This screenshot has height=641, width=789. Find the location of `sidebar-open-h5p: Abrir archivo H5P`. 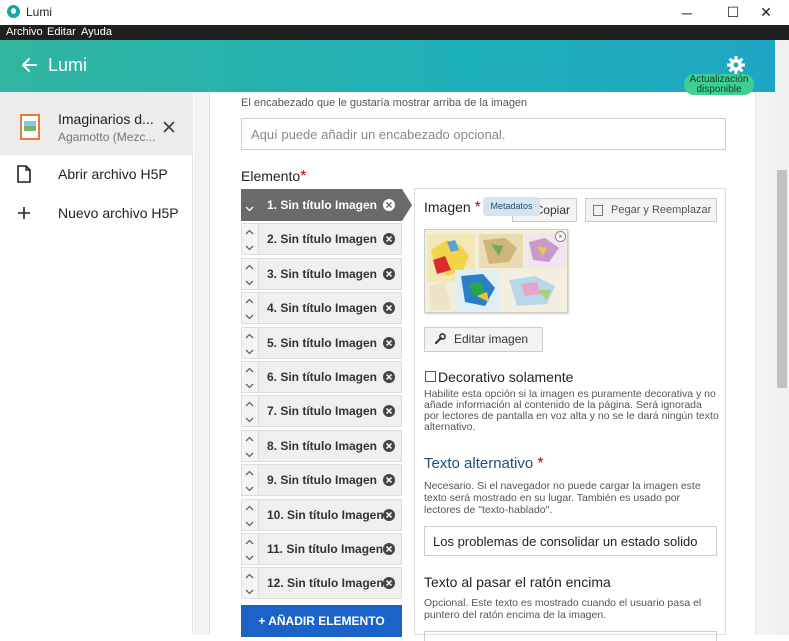

sidebar-open-h5p: Abrir archivo H5P is located at coordinates (96, 174).